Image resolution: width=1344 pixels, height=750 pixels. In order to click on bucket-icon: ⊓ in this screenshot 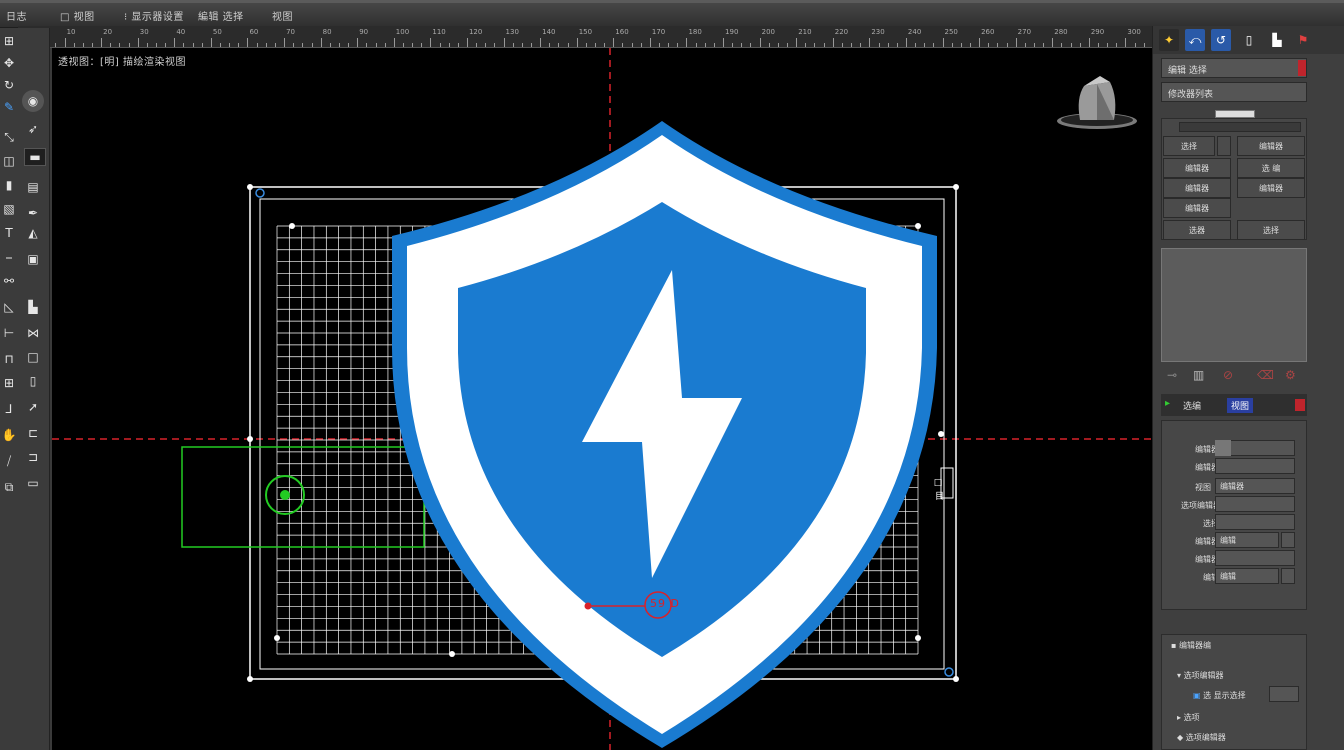, I will do `click(9, 359)`.